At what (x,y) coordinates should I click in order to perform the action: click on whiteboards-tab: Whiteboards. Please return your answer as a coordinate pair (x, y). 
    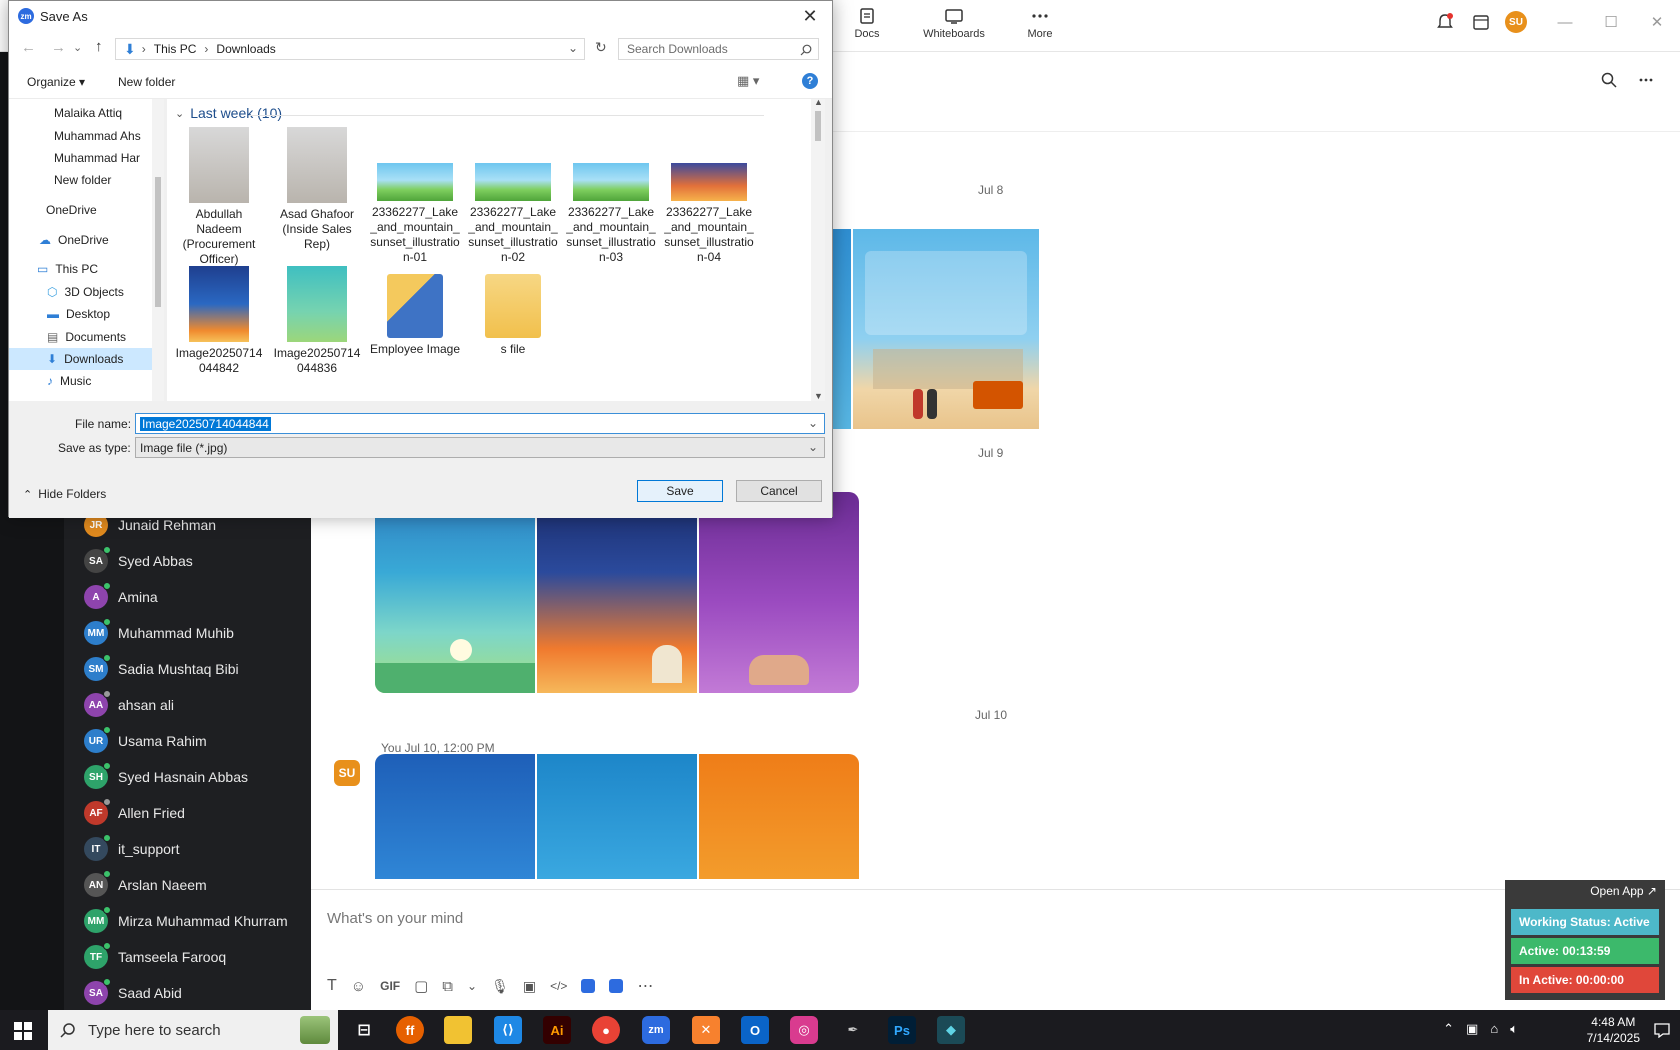
    Looking at the image, I should click on (954, 24).